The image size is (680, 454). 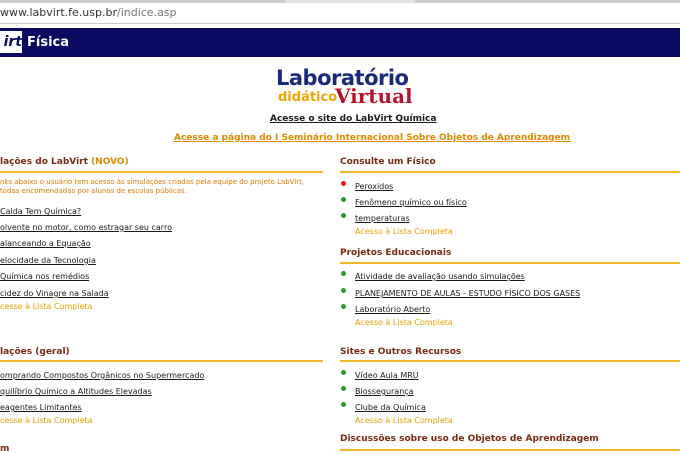 What do you see at coordinates (44, 276) in the screenshot?
I see `list-item: Química nos remédios` at bounding box center [44, 276].